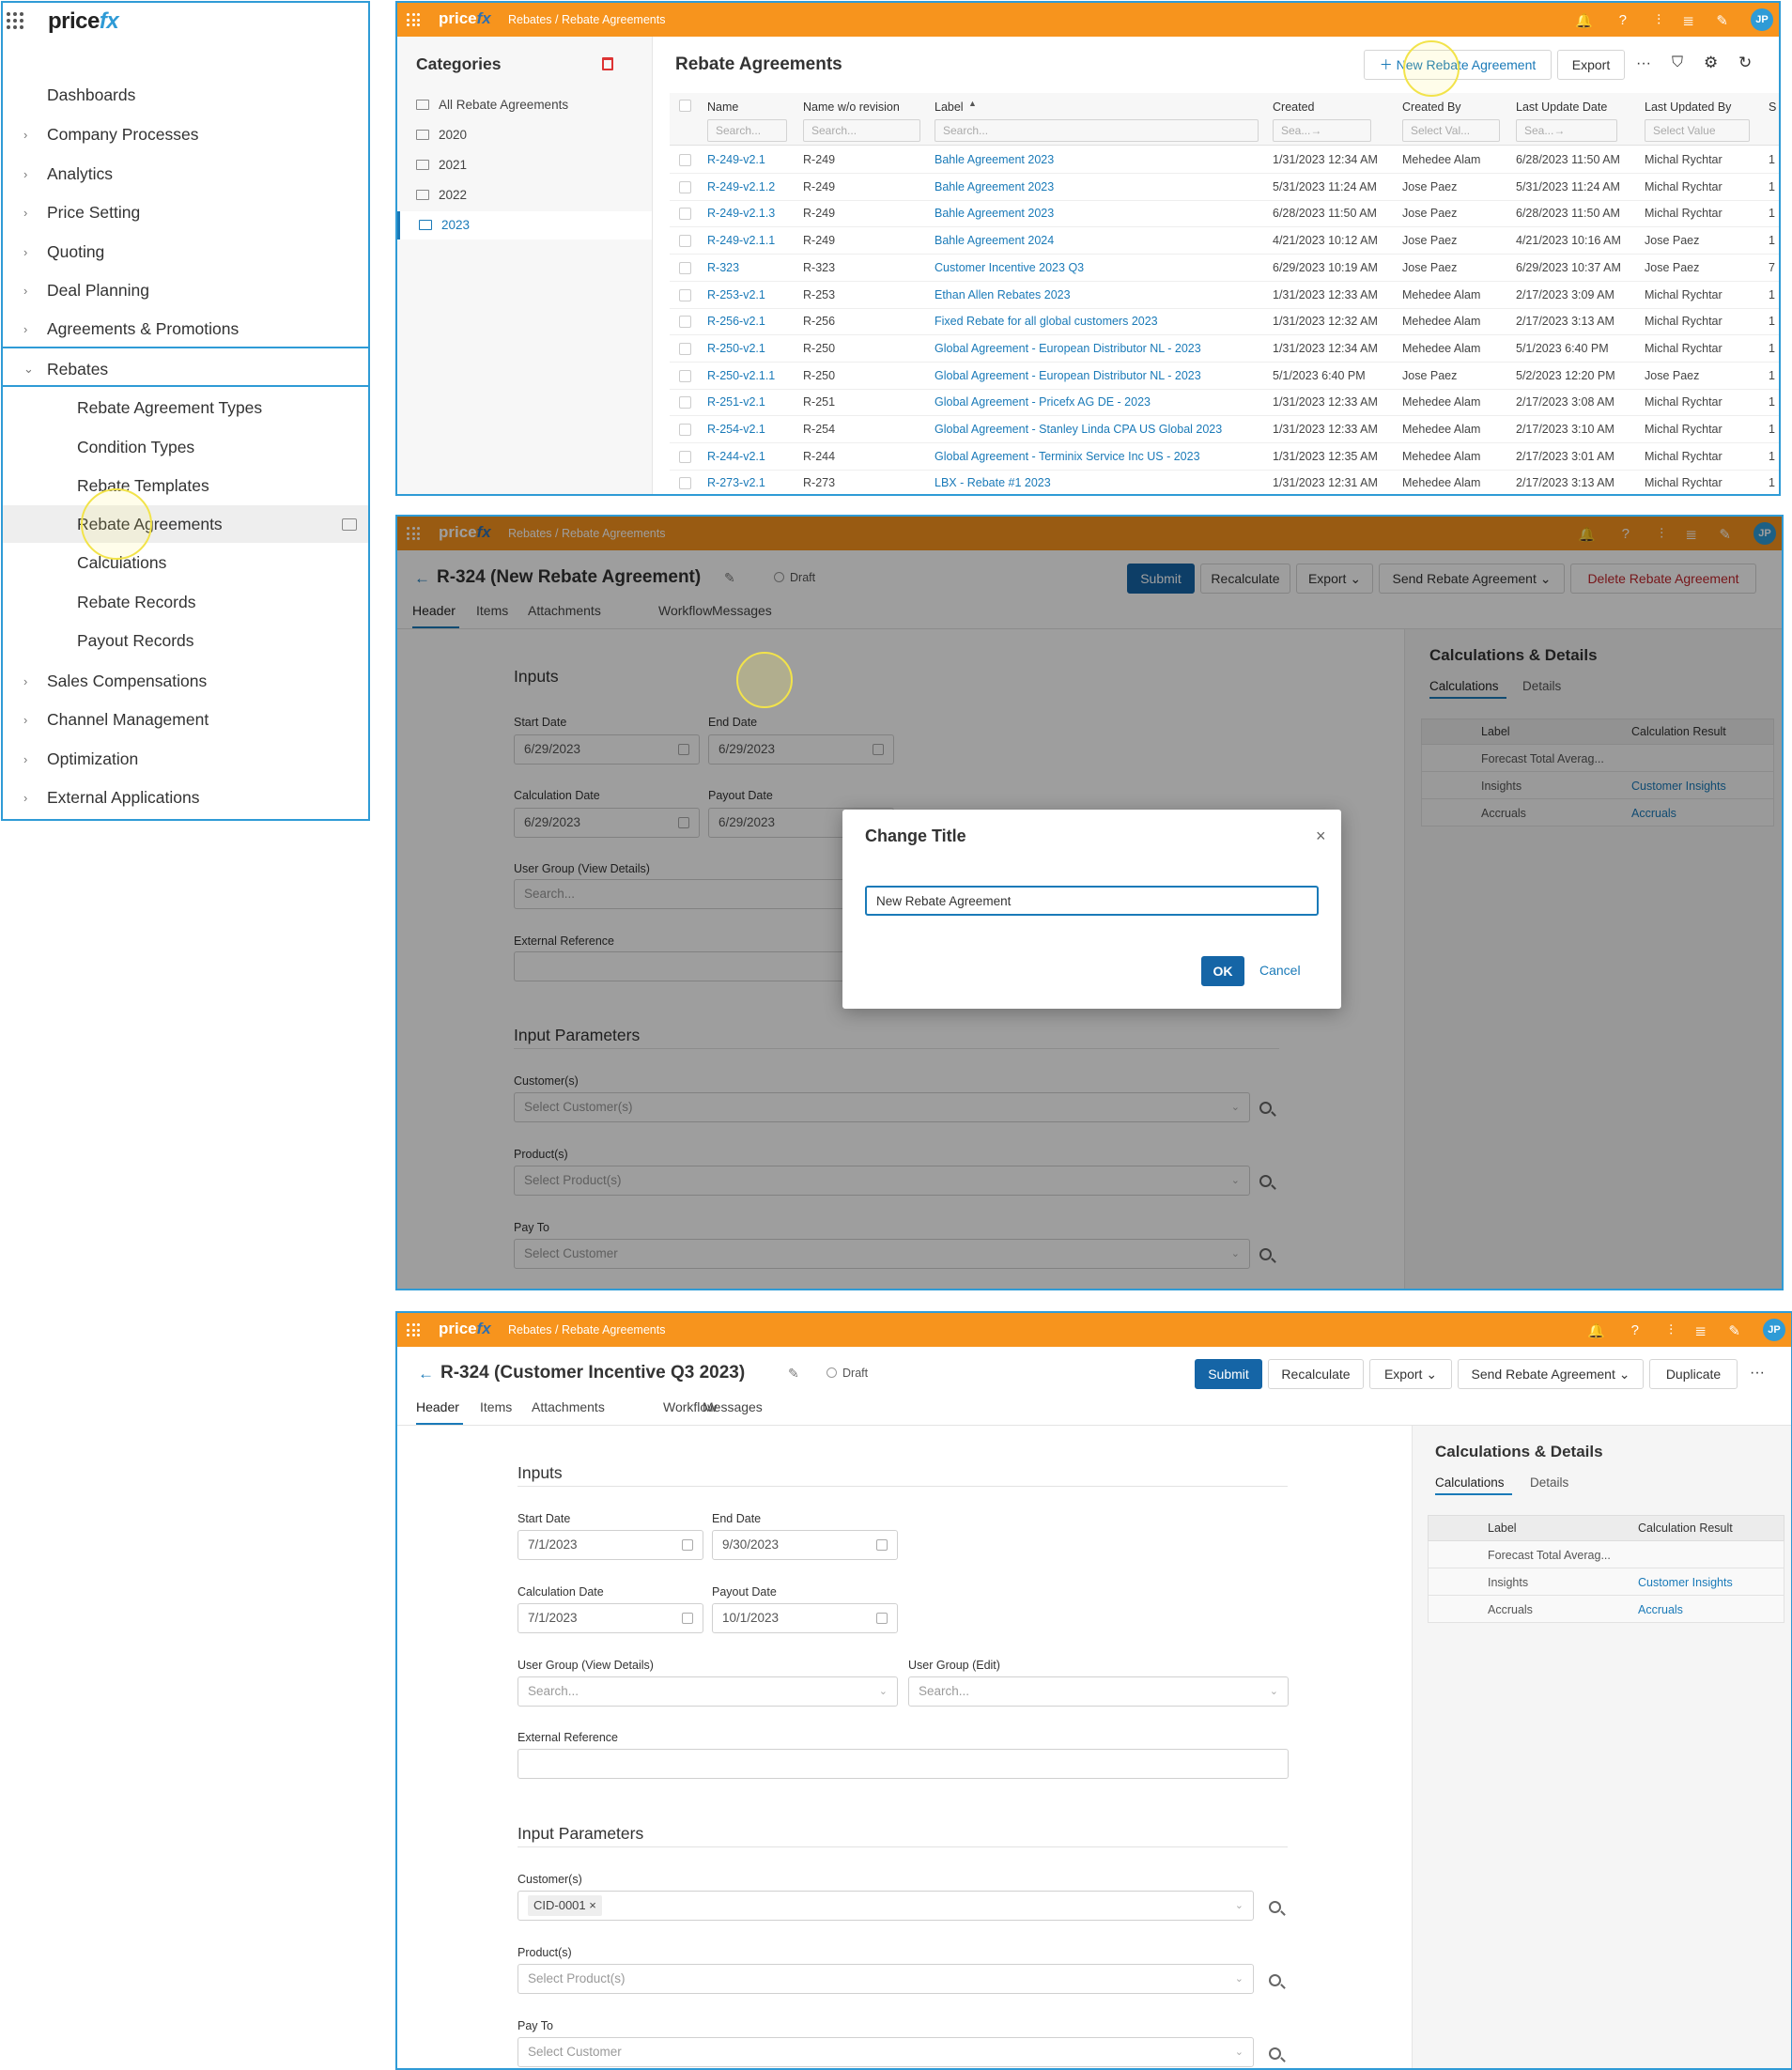  I want to click on category-item: 2020, so click(524, 135).